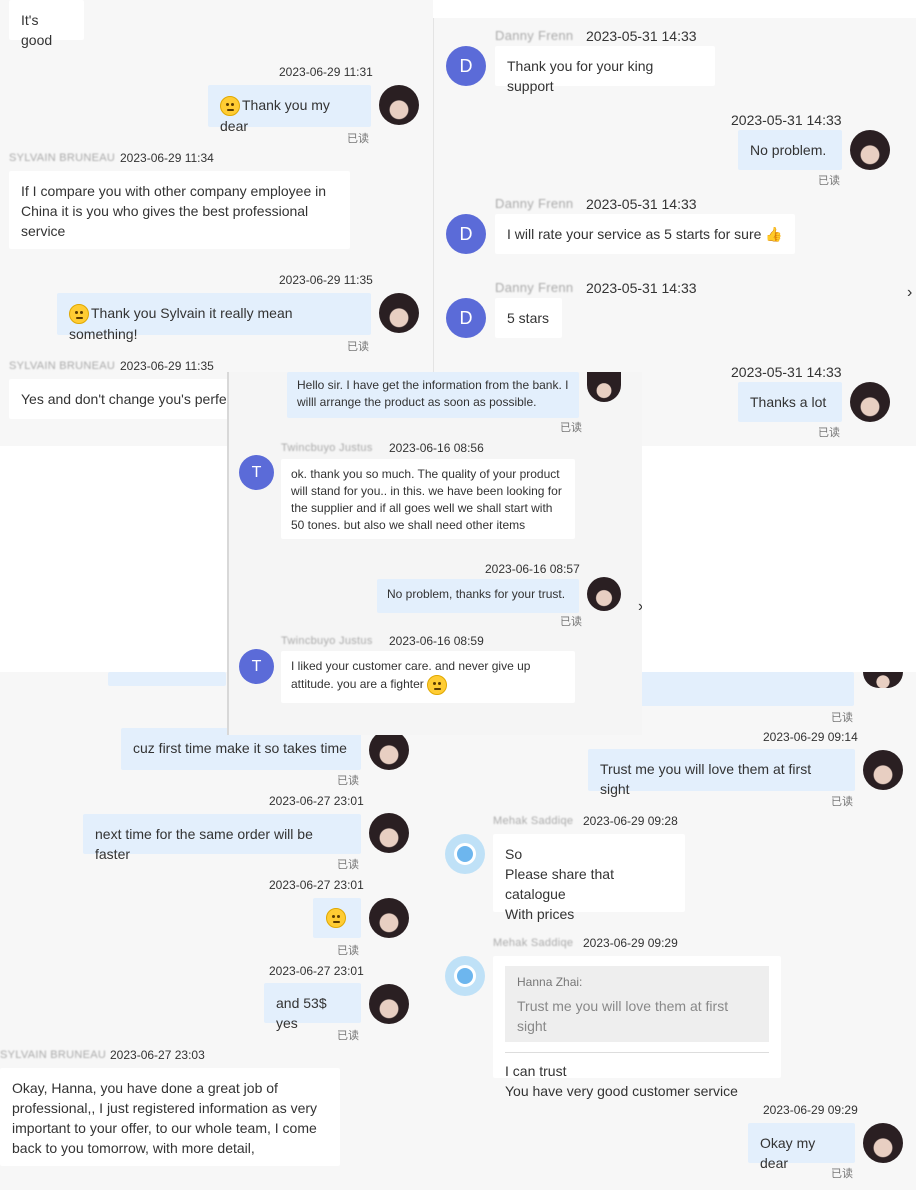 Image resolution: width=916 pixels, height=1190 pixels. What do you see at coordinates (559, 884) in the screenshot?
I see `message-line: Please share that catalogue` at bounding box center [559, 884].